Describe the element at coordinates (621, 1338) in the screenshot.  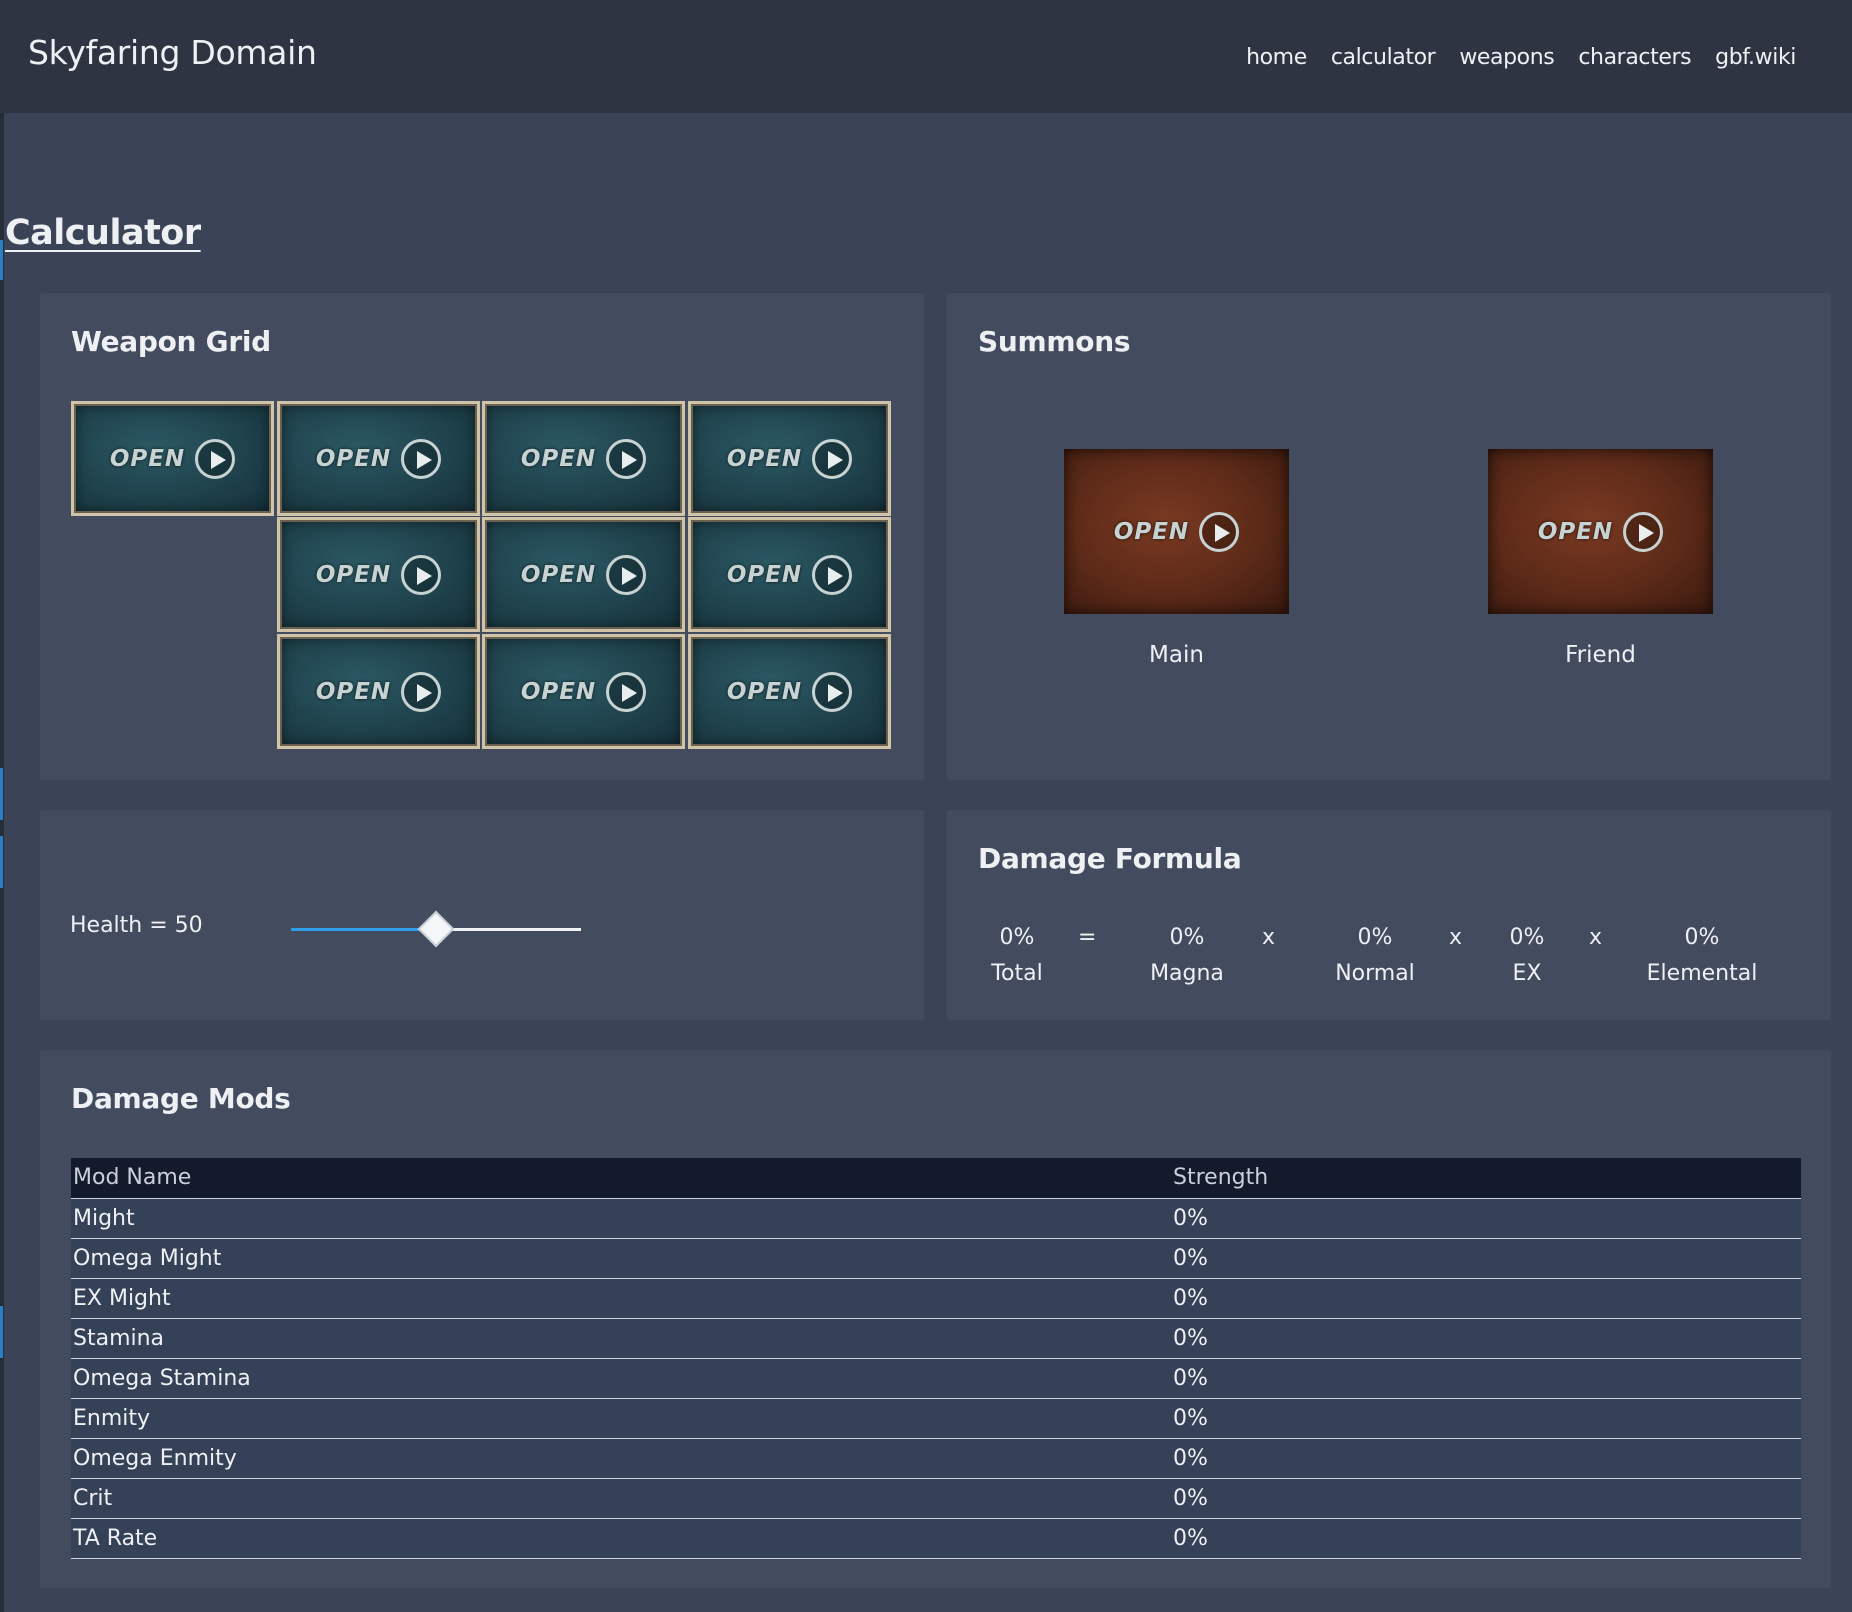
I see `mod-name-cell: Stamina` at that location.